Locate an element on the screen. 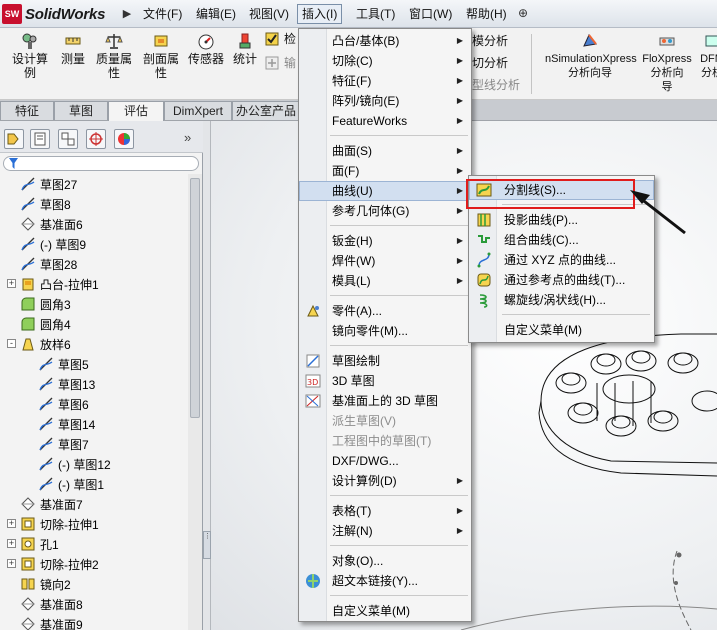  section-properties-button: 剖面属 性 is located at coordinates (161, 56).